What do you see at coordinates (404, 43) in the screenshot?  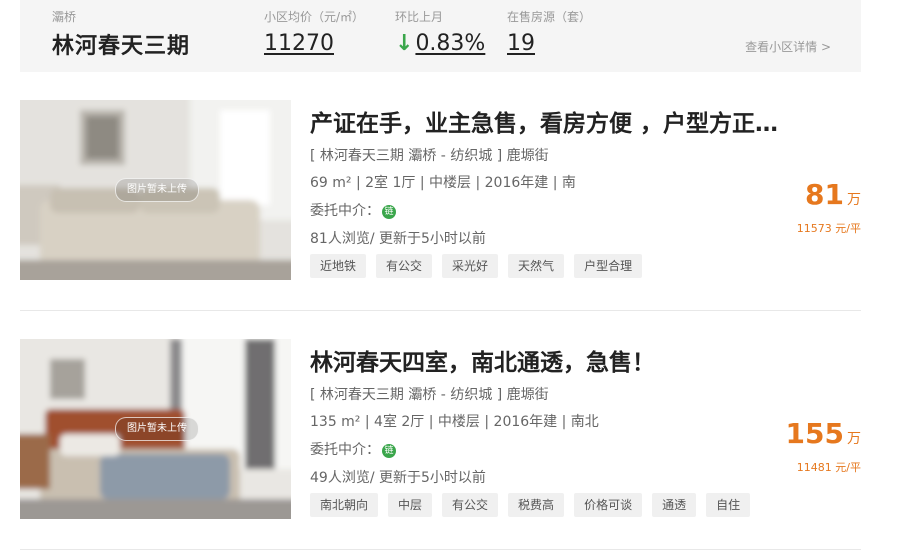 I see `down-arrow-icon: ↓` at bounding box center [404, 43].